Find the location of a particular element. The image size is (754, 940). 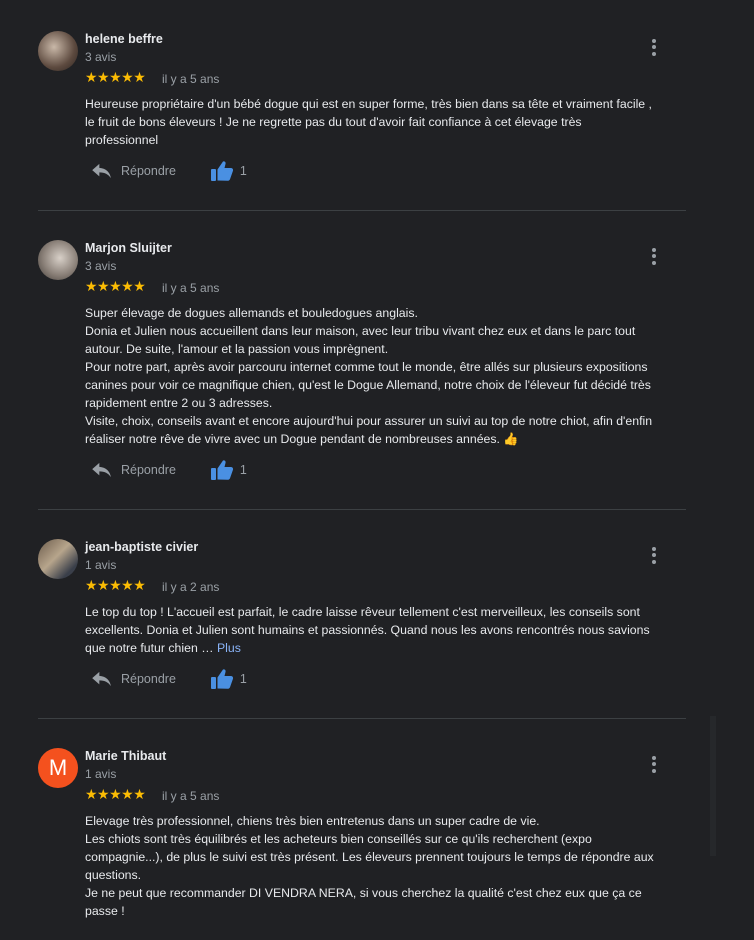

reviewer-name: jean-baptiste civier is located at coordinates (141, 547).